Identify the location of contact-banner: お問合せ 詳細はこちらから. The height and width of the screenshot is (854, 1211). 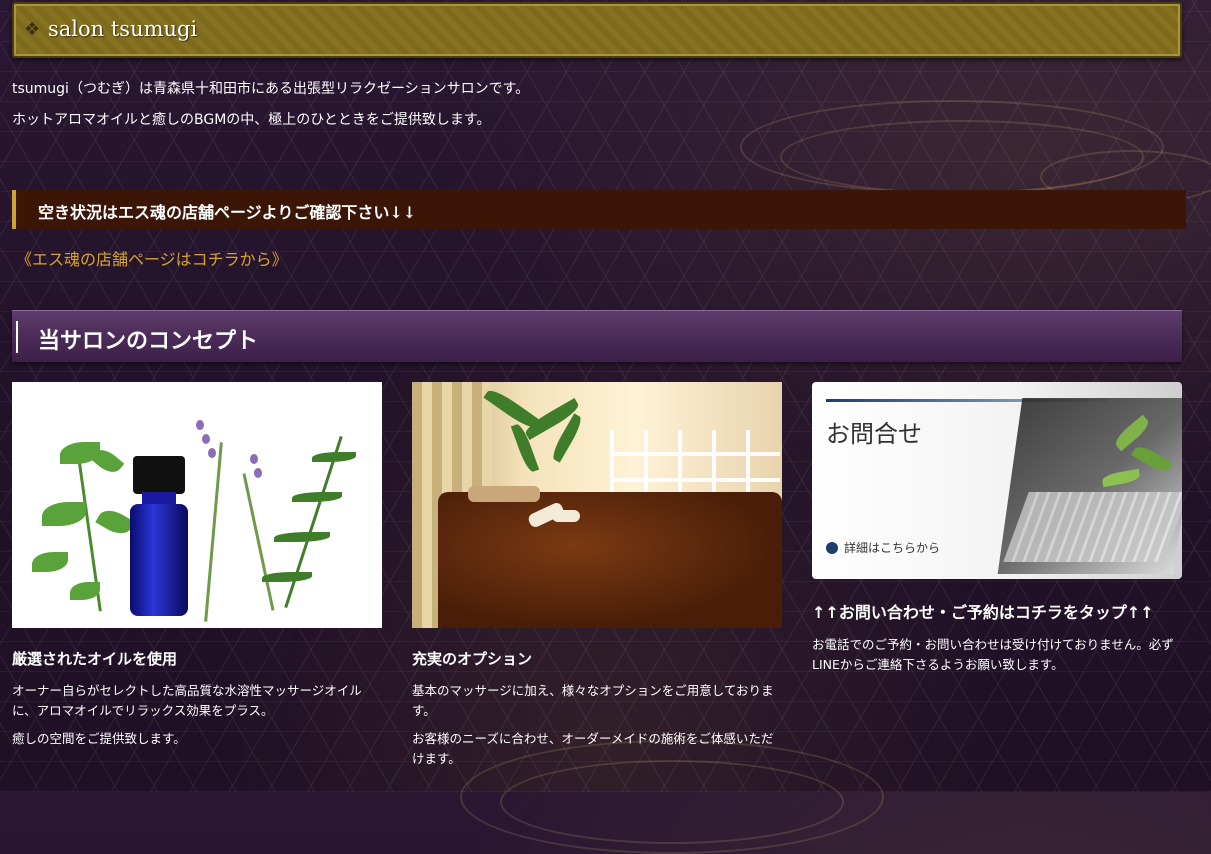
(997, 480).